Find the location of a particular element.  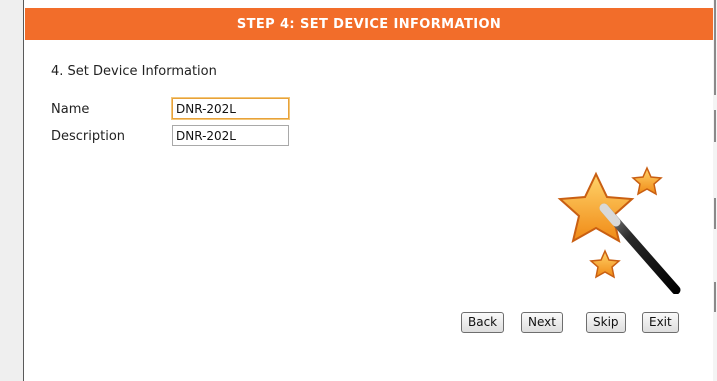

back-button: Back is located at coordinates (483, 322).